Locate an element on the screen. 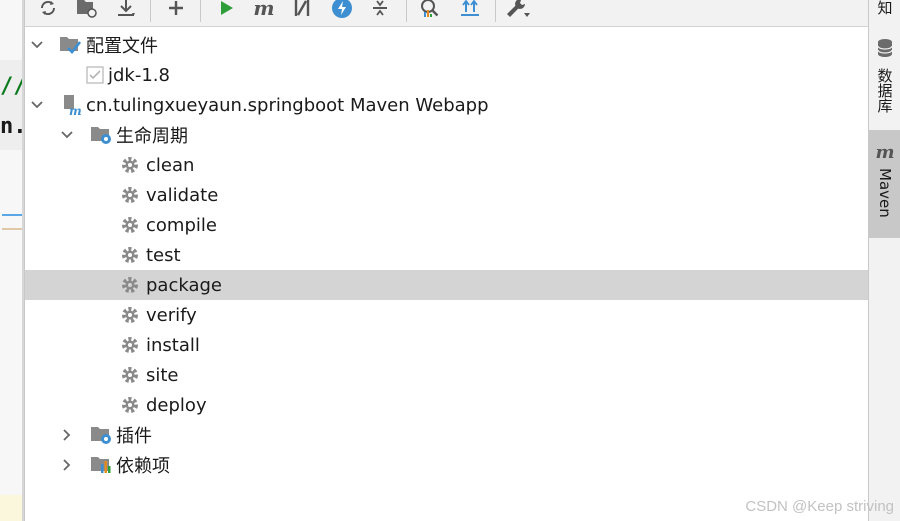 This screenshot has width=900, height=521. tool-tab-maven: m Maven is located at coordinates (884, 184).